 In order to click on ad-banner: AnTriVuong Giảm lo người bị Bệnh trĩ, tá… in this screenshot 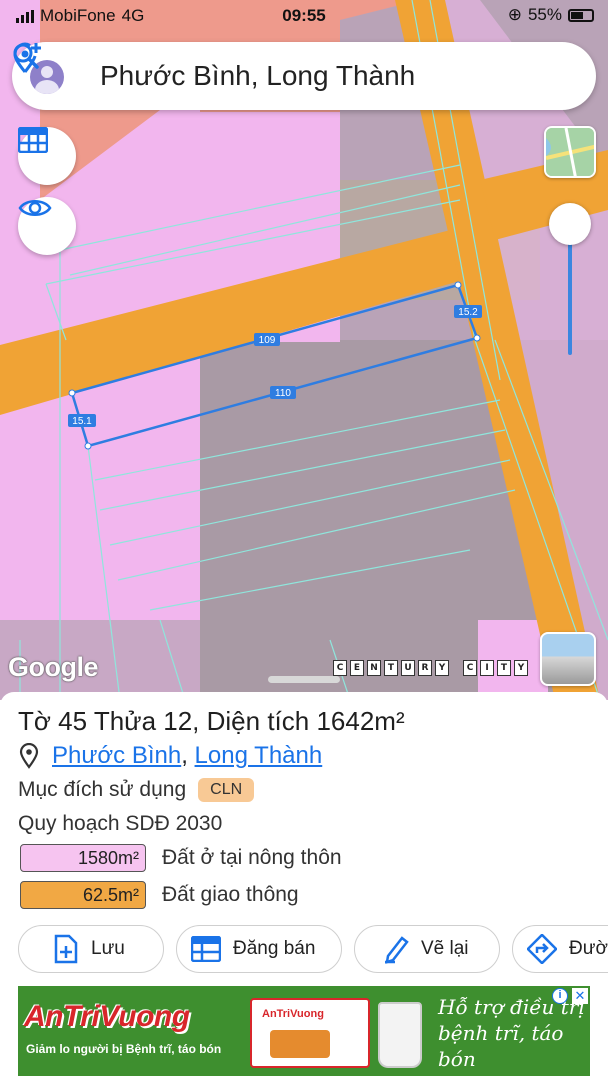, I will do `click(304, 1031)`.